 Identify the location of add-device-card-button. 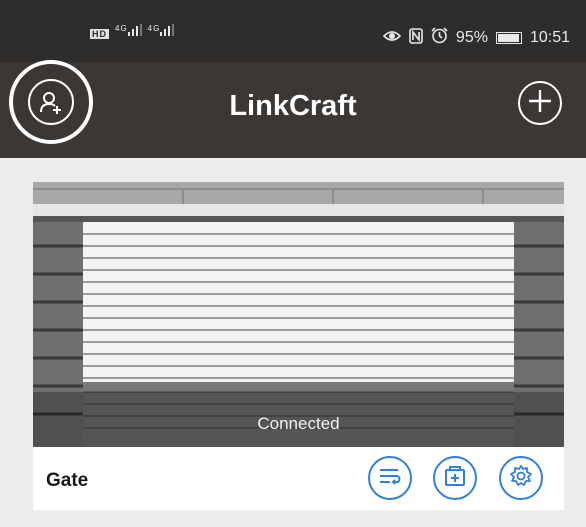
(455, 478).